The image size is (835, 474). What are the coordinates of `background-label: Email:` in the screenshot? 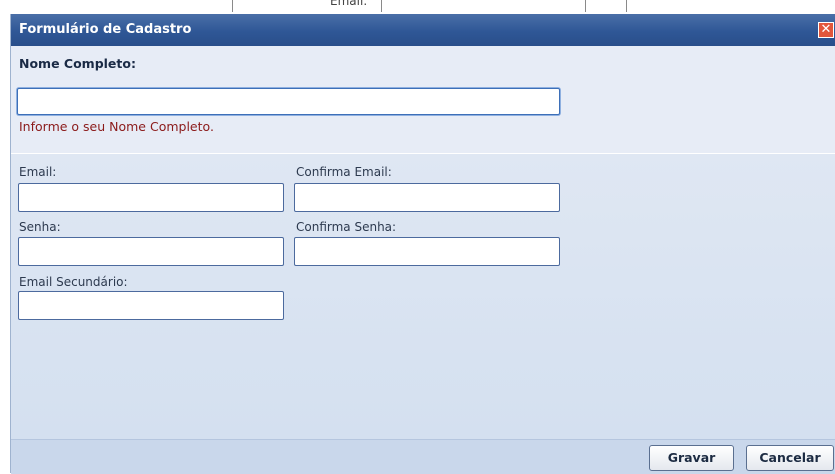 It's located at (349, 4).